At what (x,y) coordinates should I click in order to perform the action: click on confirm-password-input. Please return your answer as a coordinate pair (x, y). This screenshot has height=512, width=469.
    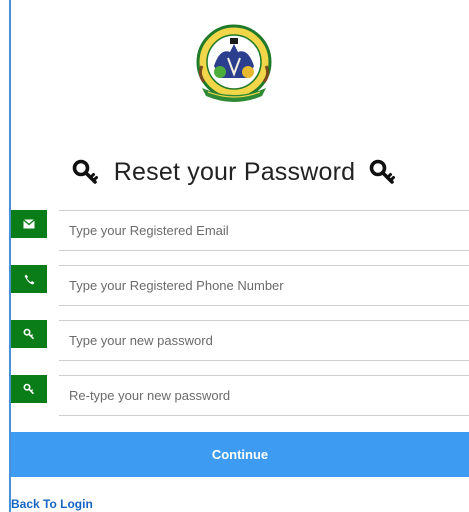
    Looking at the image, I should click on (264, 395).